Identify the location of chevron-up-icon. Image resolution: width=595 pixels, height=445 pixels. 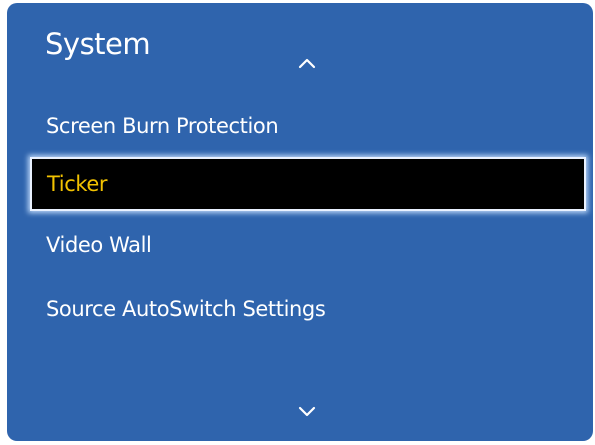
(307, 63).